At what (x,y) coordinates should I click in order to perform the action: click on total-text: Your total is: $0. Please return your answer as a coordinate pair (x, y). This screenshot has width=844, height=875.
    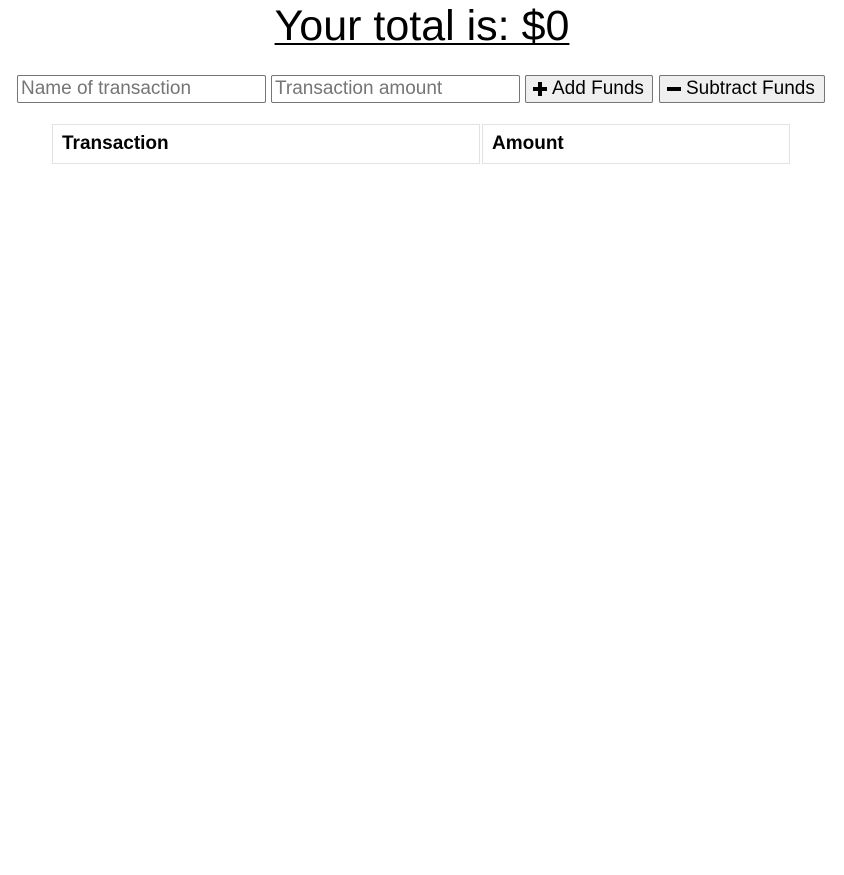
    Looking at the image, I should click on (422, 26).